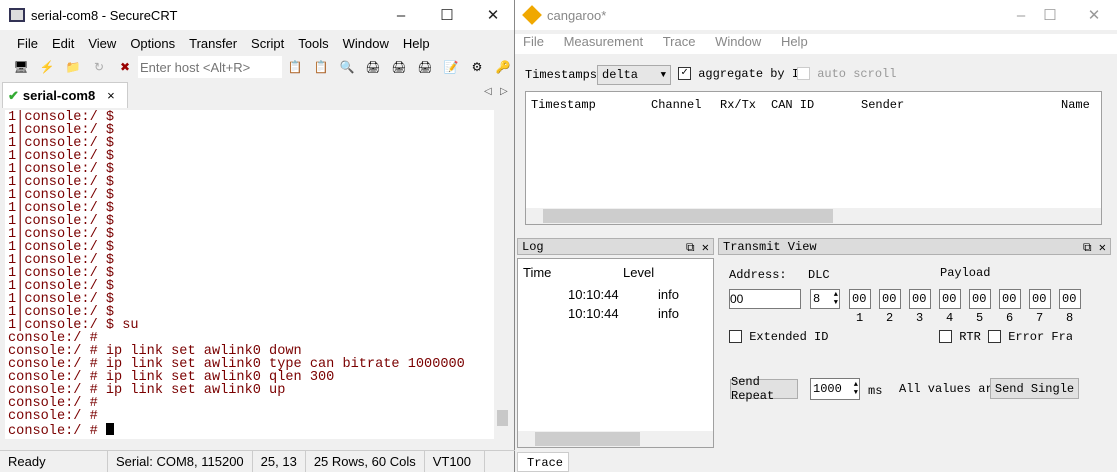 The height and width of the screenshot is (472, 1117). What do you see at coordinates (111, 95) in the screenshot?
I see `tab-close-icon: ×` at bounding box center [111, 95].